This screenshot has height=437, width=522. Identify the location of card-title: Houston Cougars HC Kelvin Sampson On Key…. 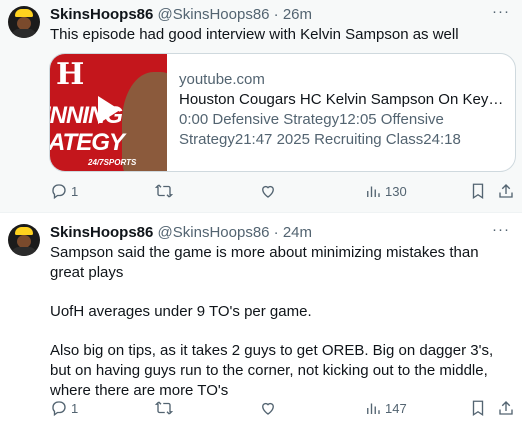
(342, 100).